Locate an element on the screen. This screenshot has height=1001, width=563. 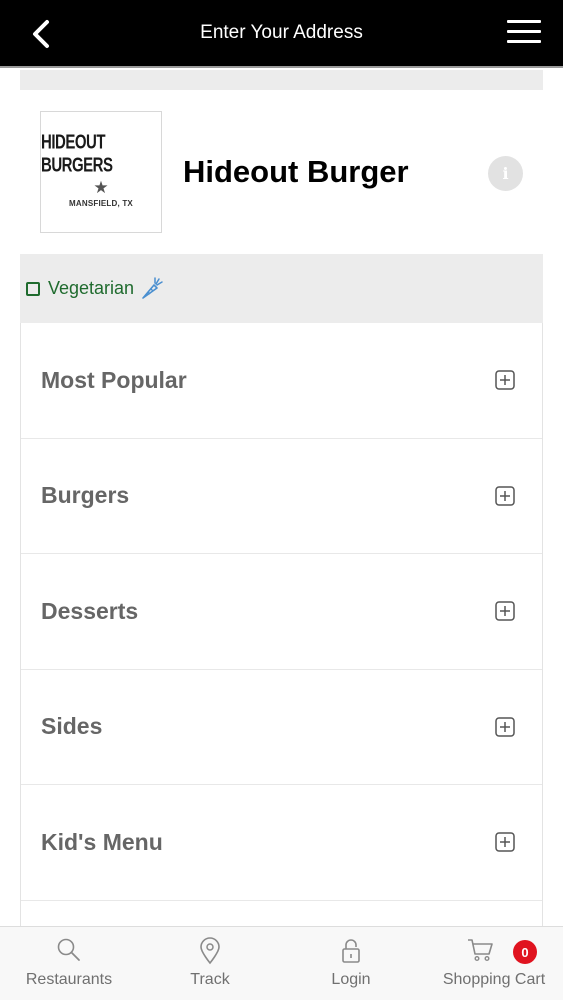
info-icon: i is located at coordinates (505, 173).